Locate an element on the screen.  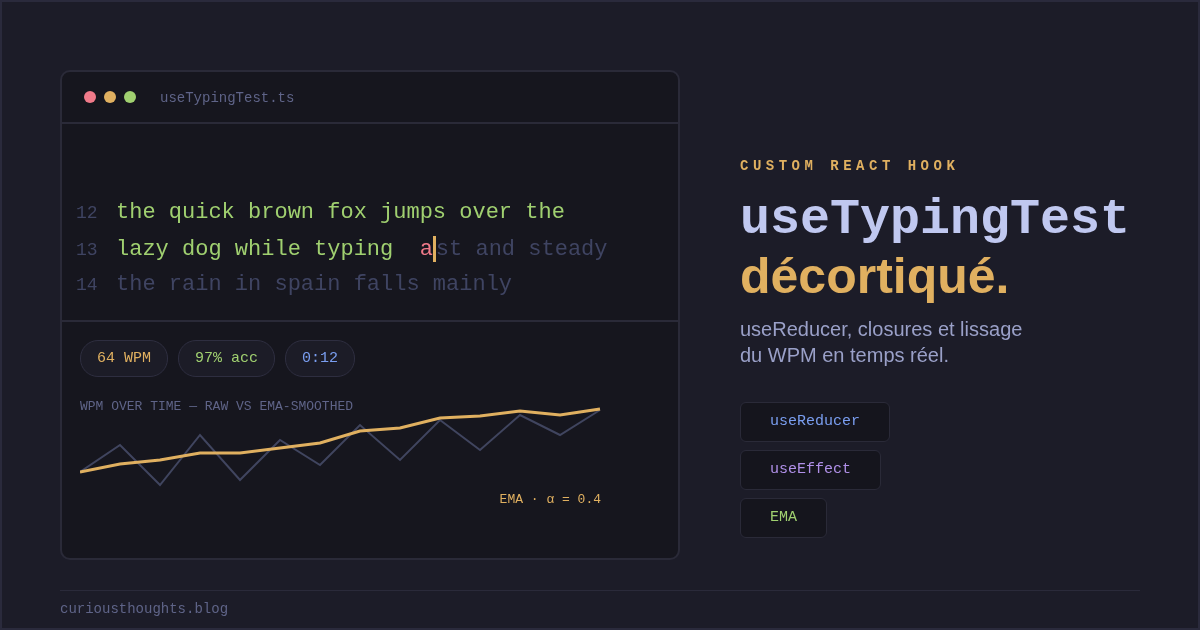
site-name: curiousthoughts.blog is located at coordinates (144, 609).